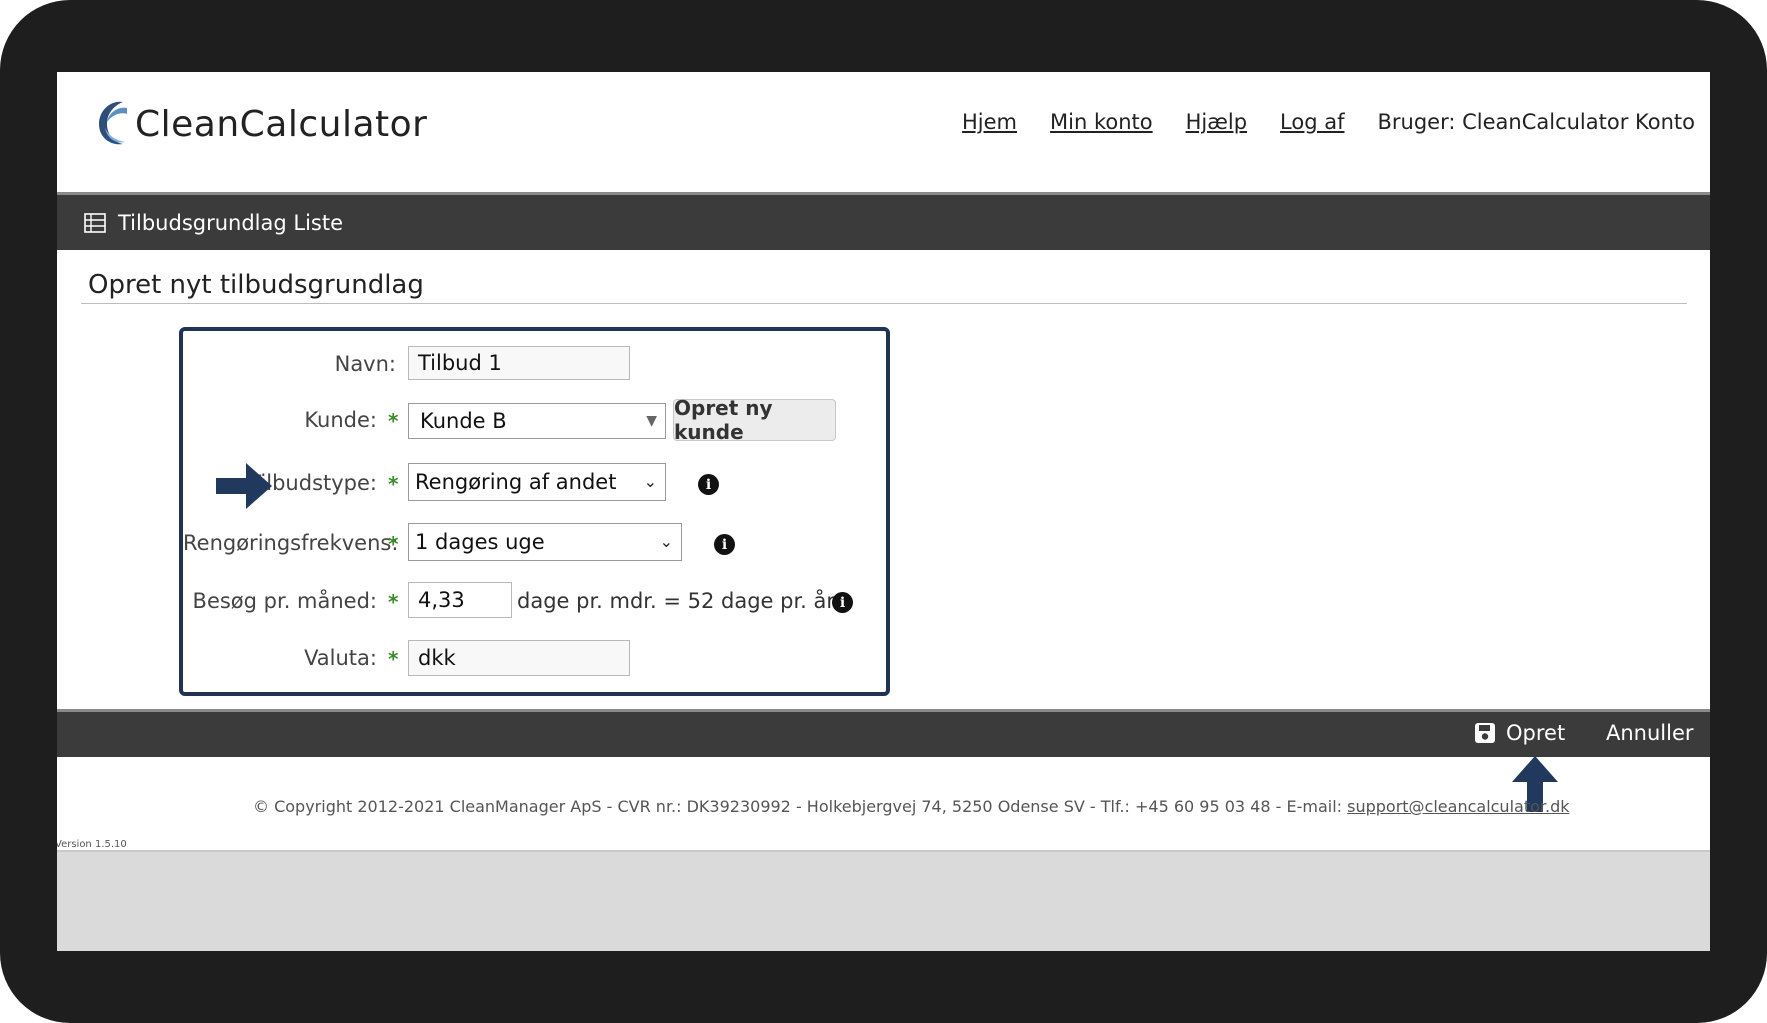  I want to click on customer-label: Kunde:, so click(340, 420).